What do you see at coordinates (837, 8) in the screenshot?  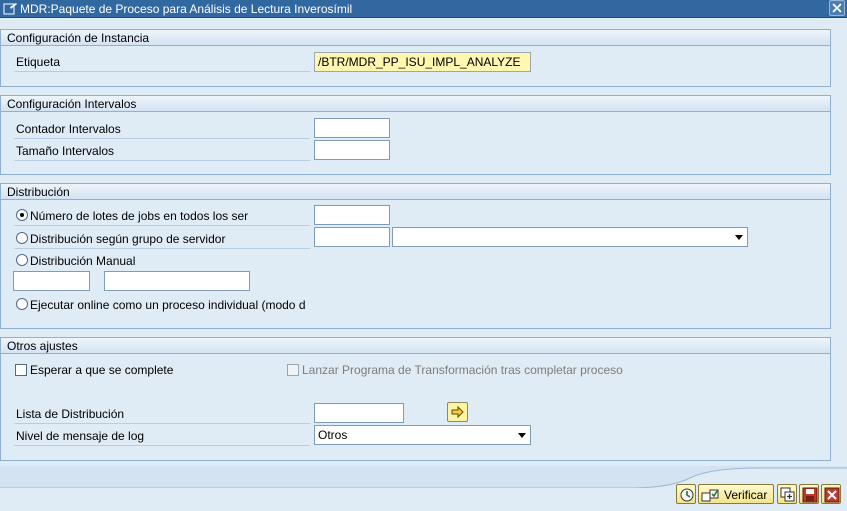 I see `close-icon` at bounding box center [837, 8].